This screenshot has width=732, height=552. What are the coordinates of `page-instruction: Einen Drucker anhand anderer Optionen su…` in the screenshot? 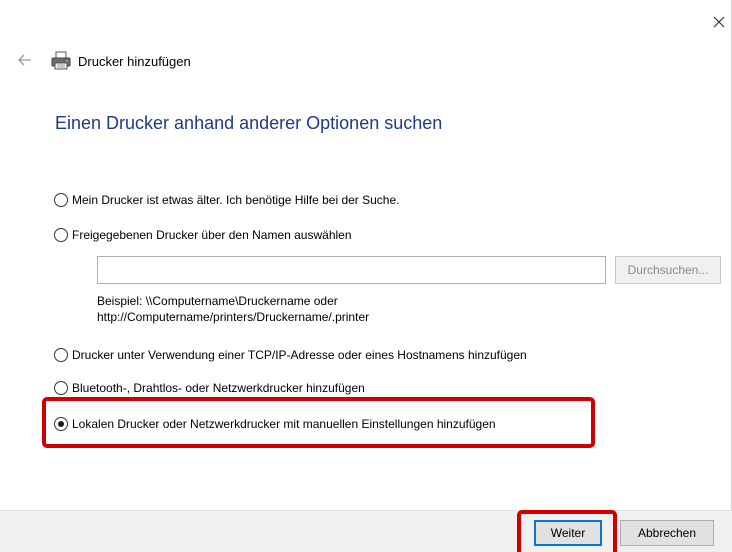 It's located at (249, 123).